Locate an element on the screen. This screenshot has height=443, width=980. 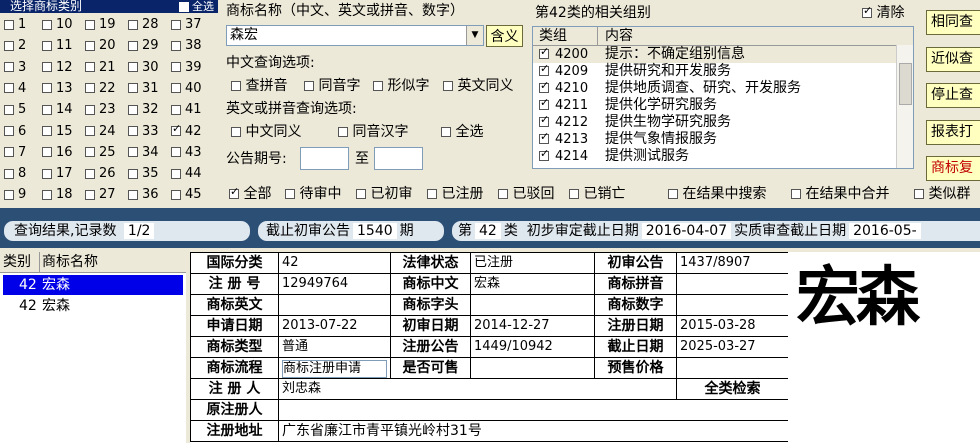
class-checkbox-33: 33 is located at coordinates (143, 132).